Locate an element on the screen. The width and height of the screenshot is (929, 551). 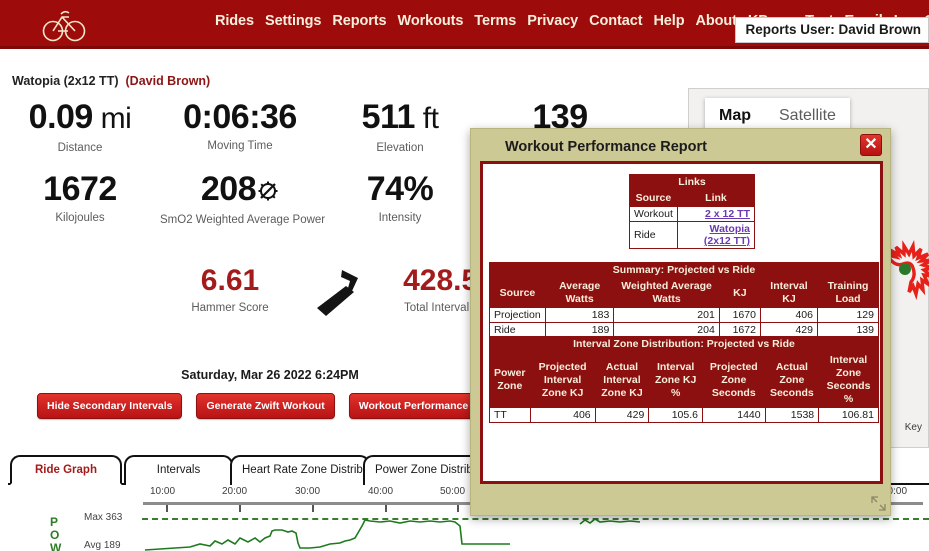
tab-heart-rate-zone-distribution: Heart Rate Zone Distribution is located at coordinates (309, 470).